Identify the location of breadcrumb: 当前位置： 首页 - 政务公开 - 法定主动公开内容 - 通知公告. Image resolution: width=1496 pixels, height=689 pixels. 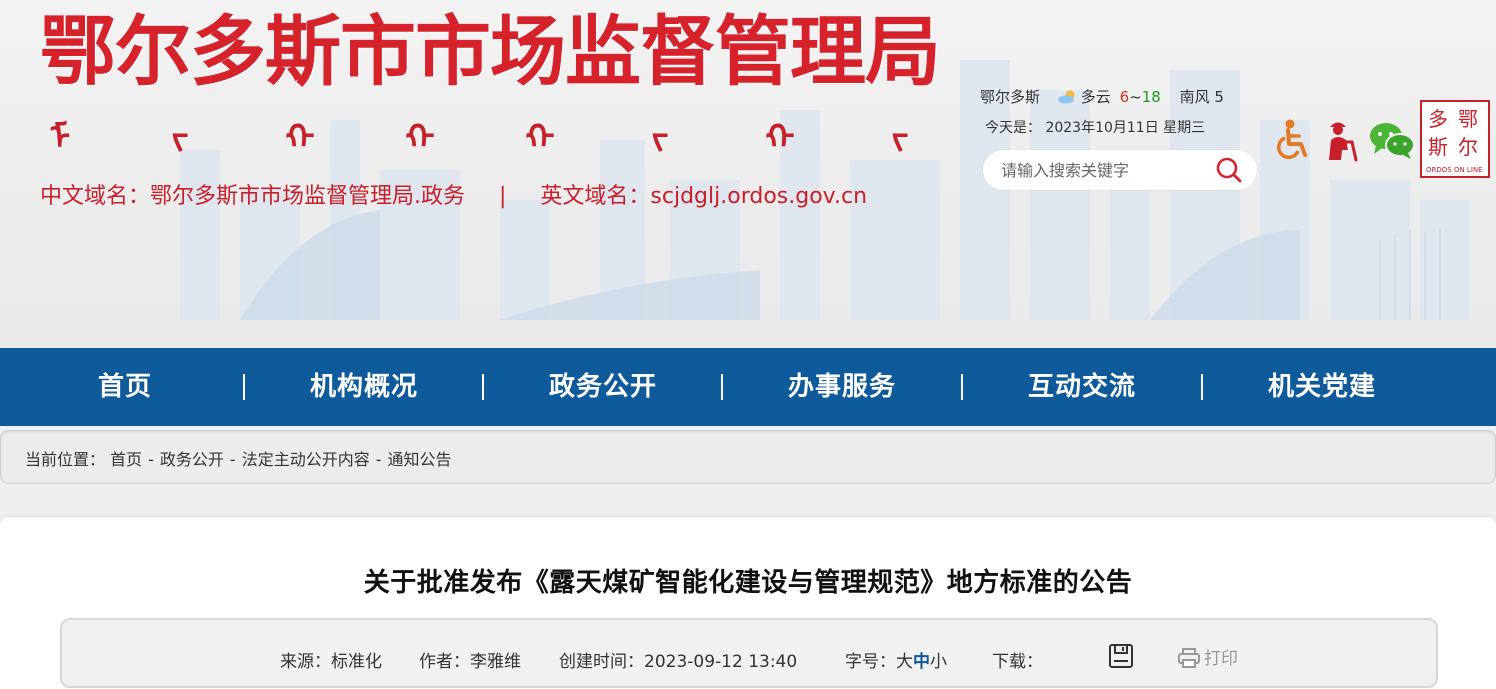
(238, 458).